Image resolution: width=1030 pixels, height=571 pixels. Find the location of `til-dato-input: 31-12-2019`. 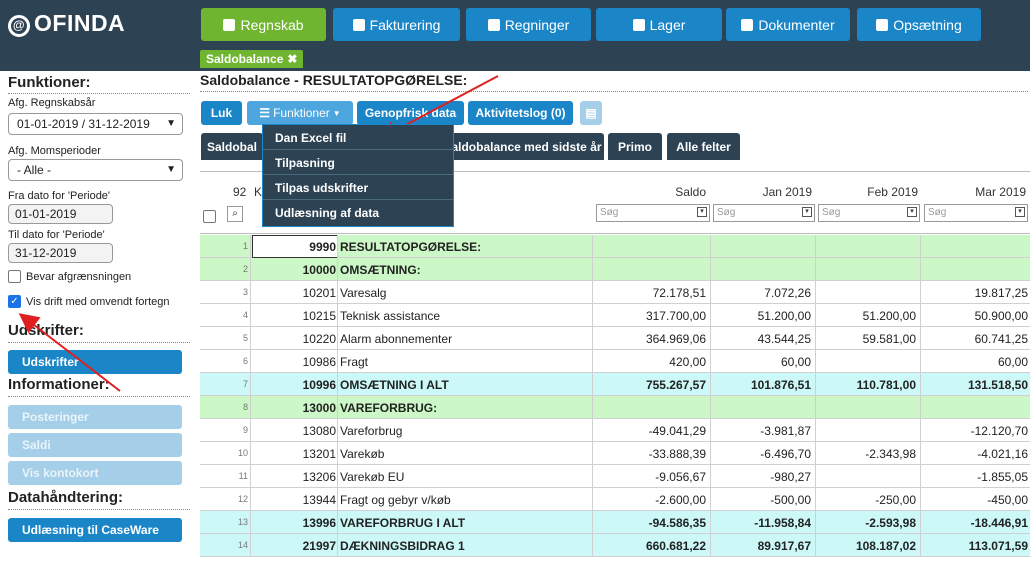

til-dato-input: 31-12-2019 is located at coordinates (60, 253).